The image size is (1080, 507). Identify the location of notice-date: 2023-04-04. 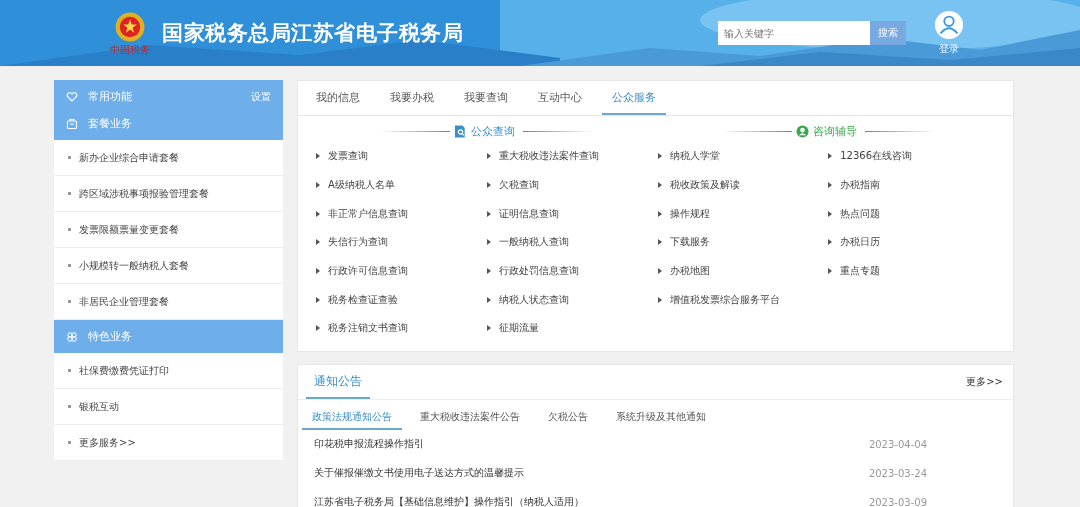
(897, 444).